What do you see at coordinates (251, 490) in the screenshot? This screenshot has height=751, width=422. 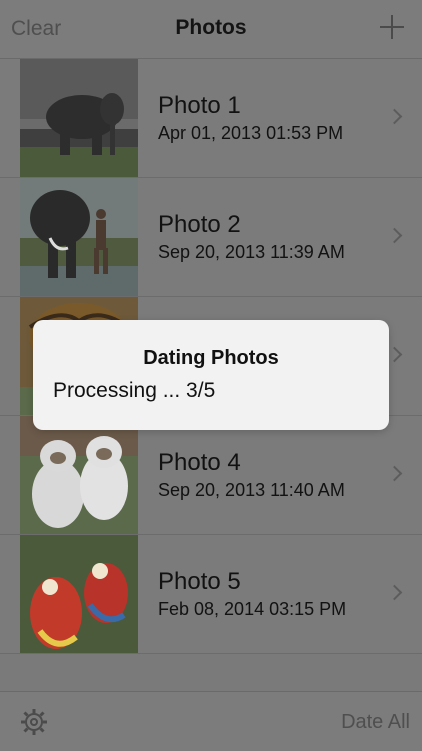 I see `photo-date: Sep 20, 2013 11:40 AM` at bounding box center [251, 490].